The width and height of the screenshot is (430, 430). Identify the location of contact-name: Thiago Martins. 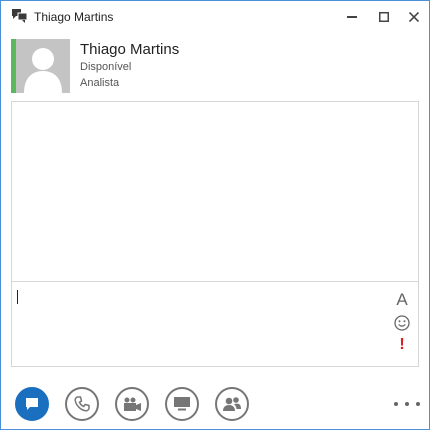
(129, 49).